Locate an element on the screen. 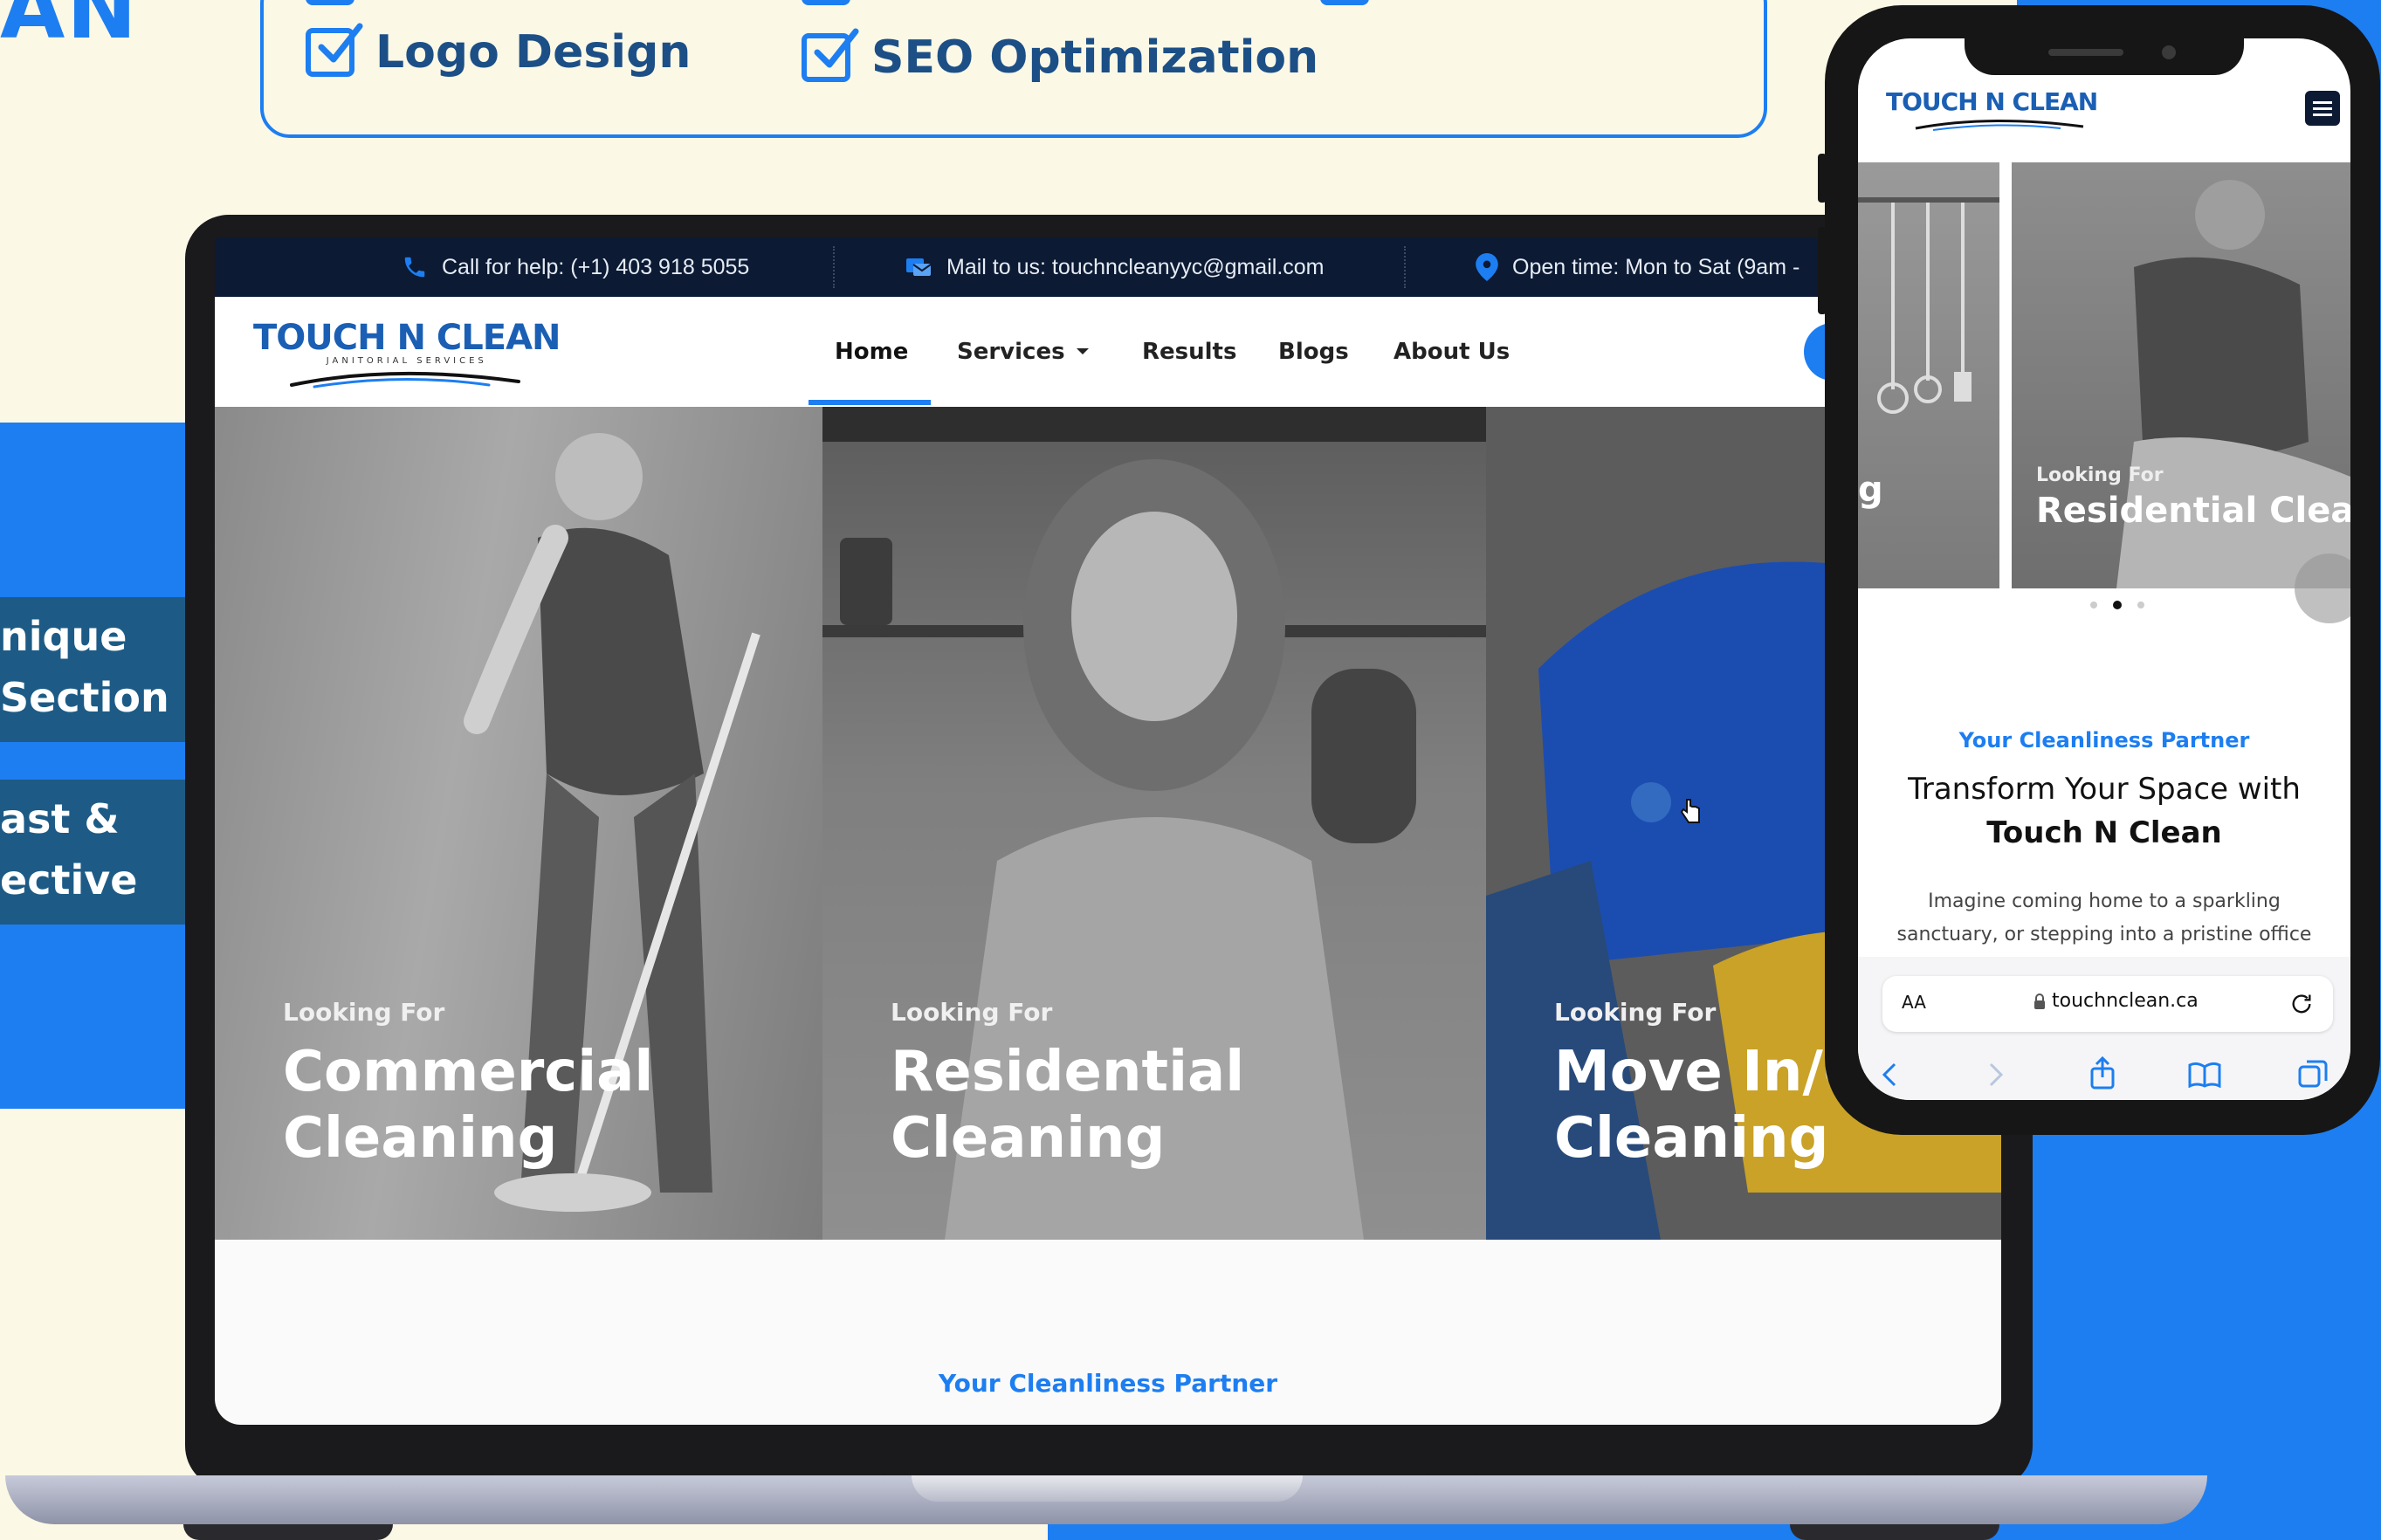 The image size is (2381, 1540). address-url: touchnclean.ca is located at coordinates (2125, 1001).